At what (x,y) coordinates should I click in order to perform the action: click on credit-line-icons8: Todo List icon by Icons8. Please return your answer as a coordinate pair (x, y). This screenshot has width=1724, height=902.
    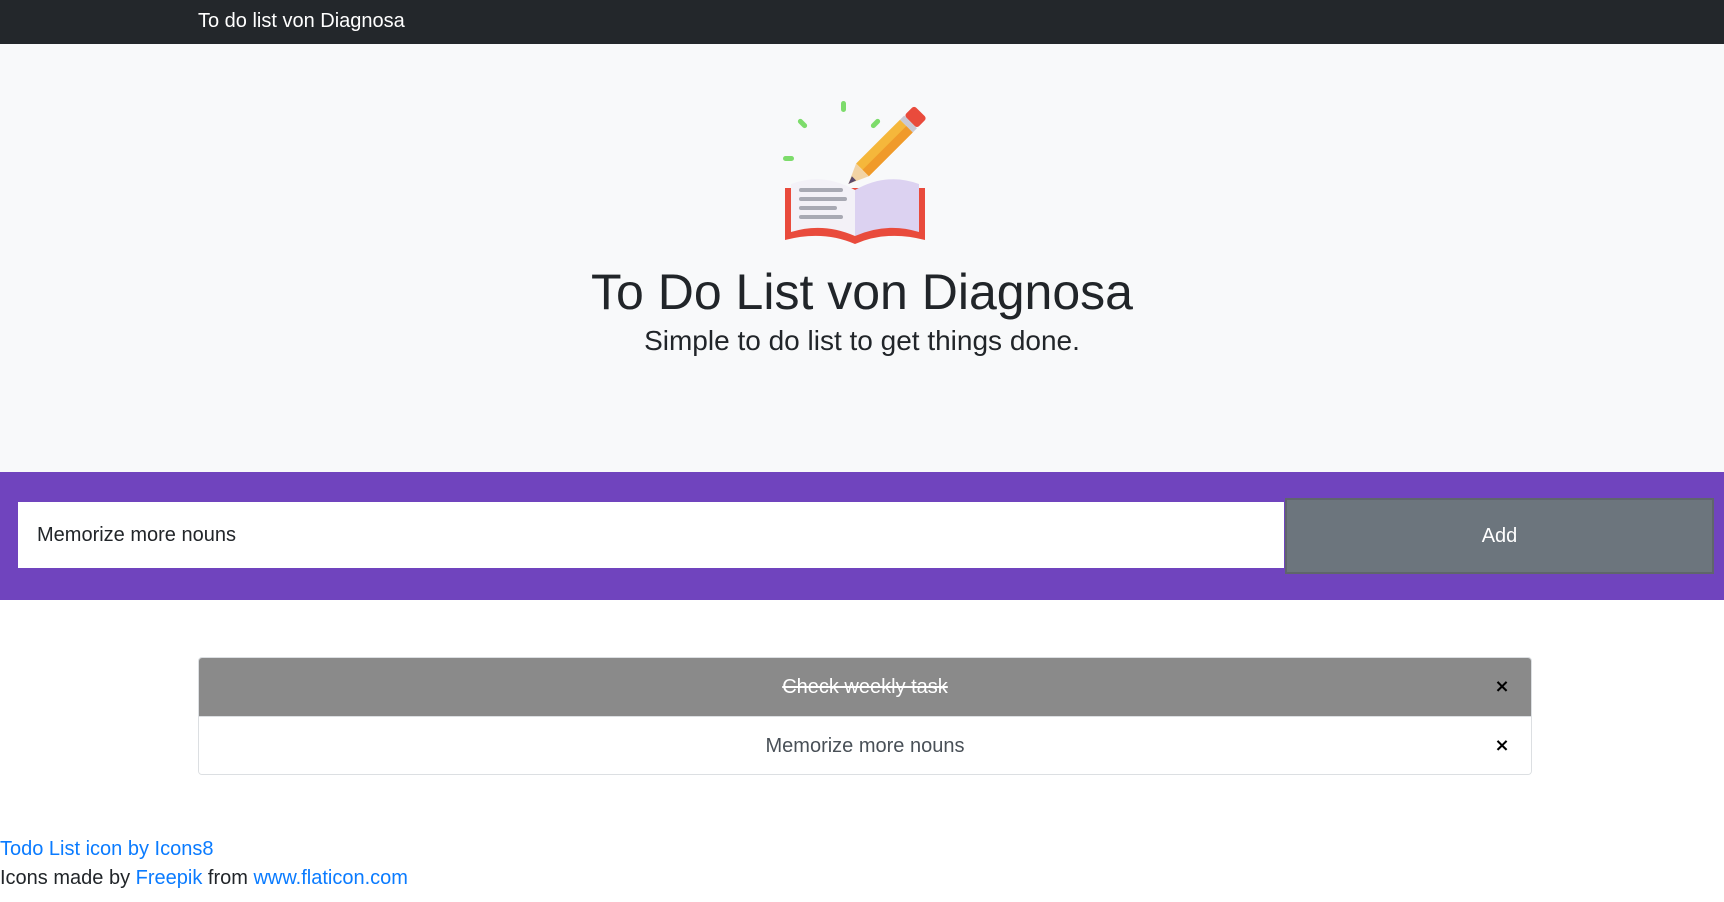
    Looking at the image, I should click on (204, 849).